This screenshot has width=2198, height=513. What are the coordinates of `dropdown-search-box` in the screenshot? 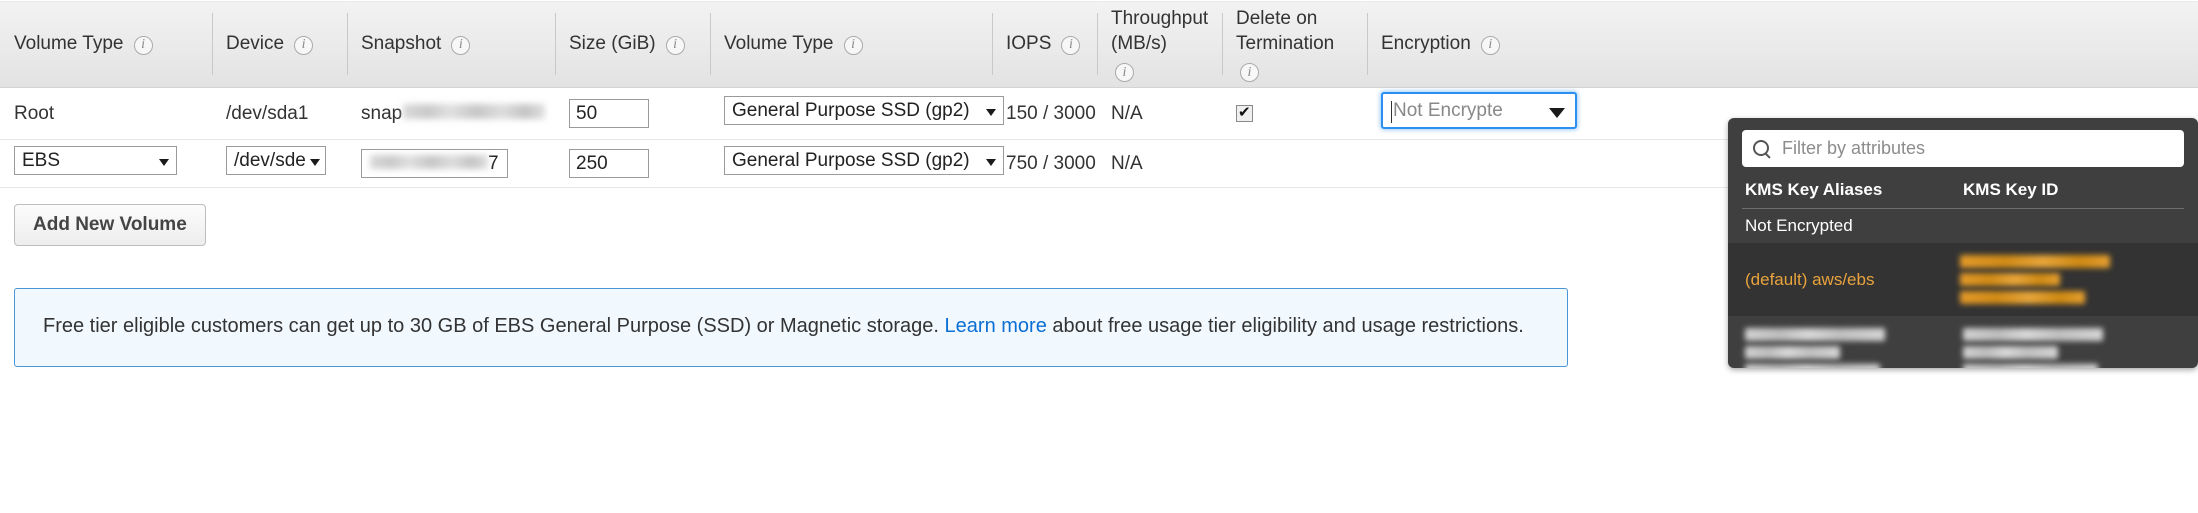 It's located at (1963, 148).